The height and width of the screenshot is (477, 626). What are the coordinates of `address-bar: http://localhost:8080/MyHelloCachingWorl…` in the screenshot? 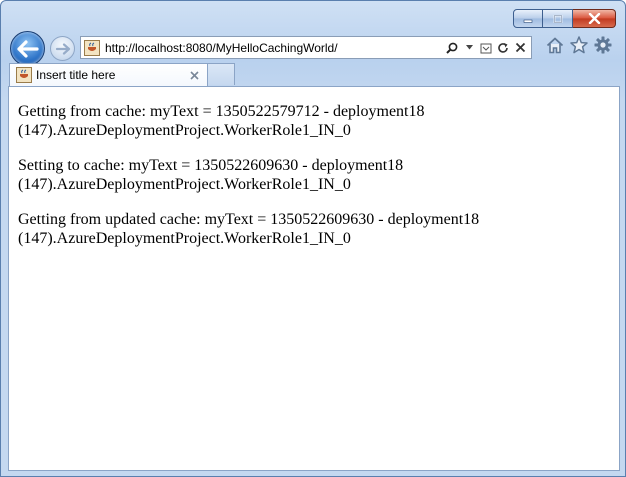 It's located at (306, 47).